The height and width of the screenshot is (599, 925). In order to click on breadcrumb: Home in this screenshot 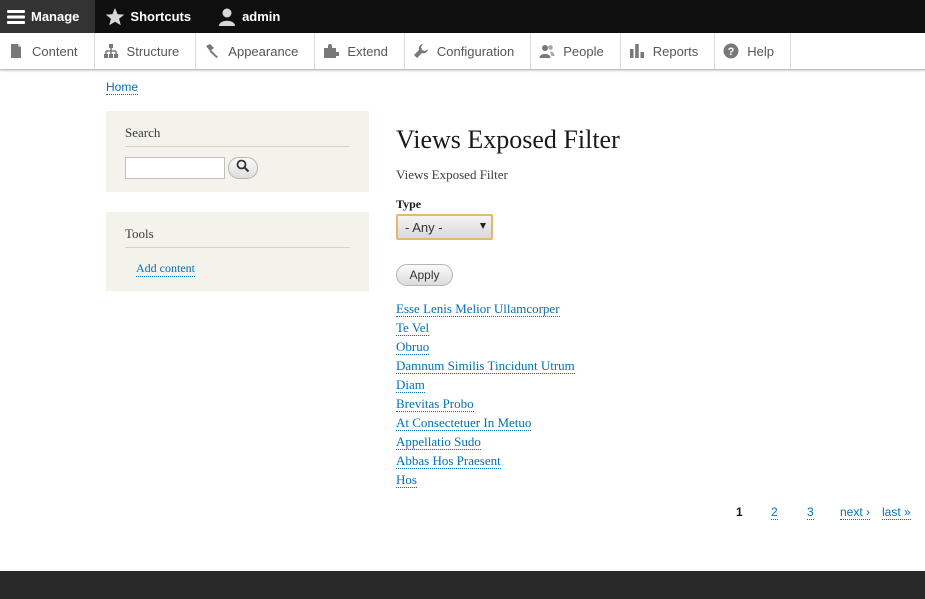, I will do `click(122, 87)`.